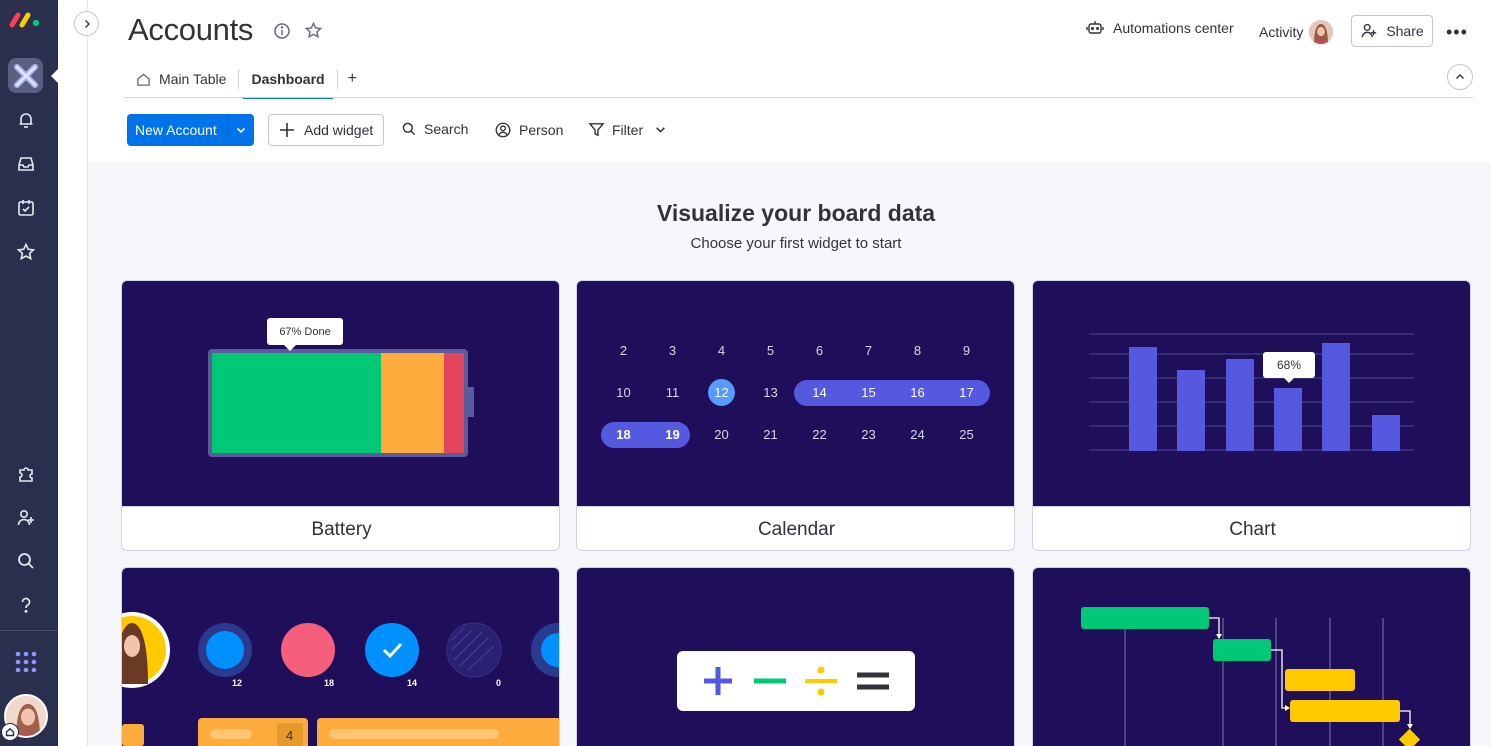  I want to click on more-options-icon: •••, so click(1457, 32).